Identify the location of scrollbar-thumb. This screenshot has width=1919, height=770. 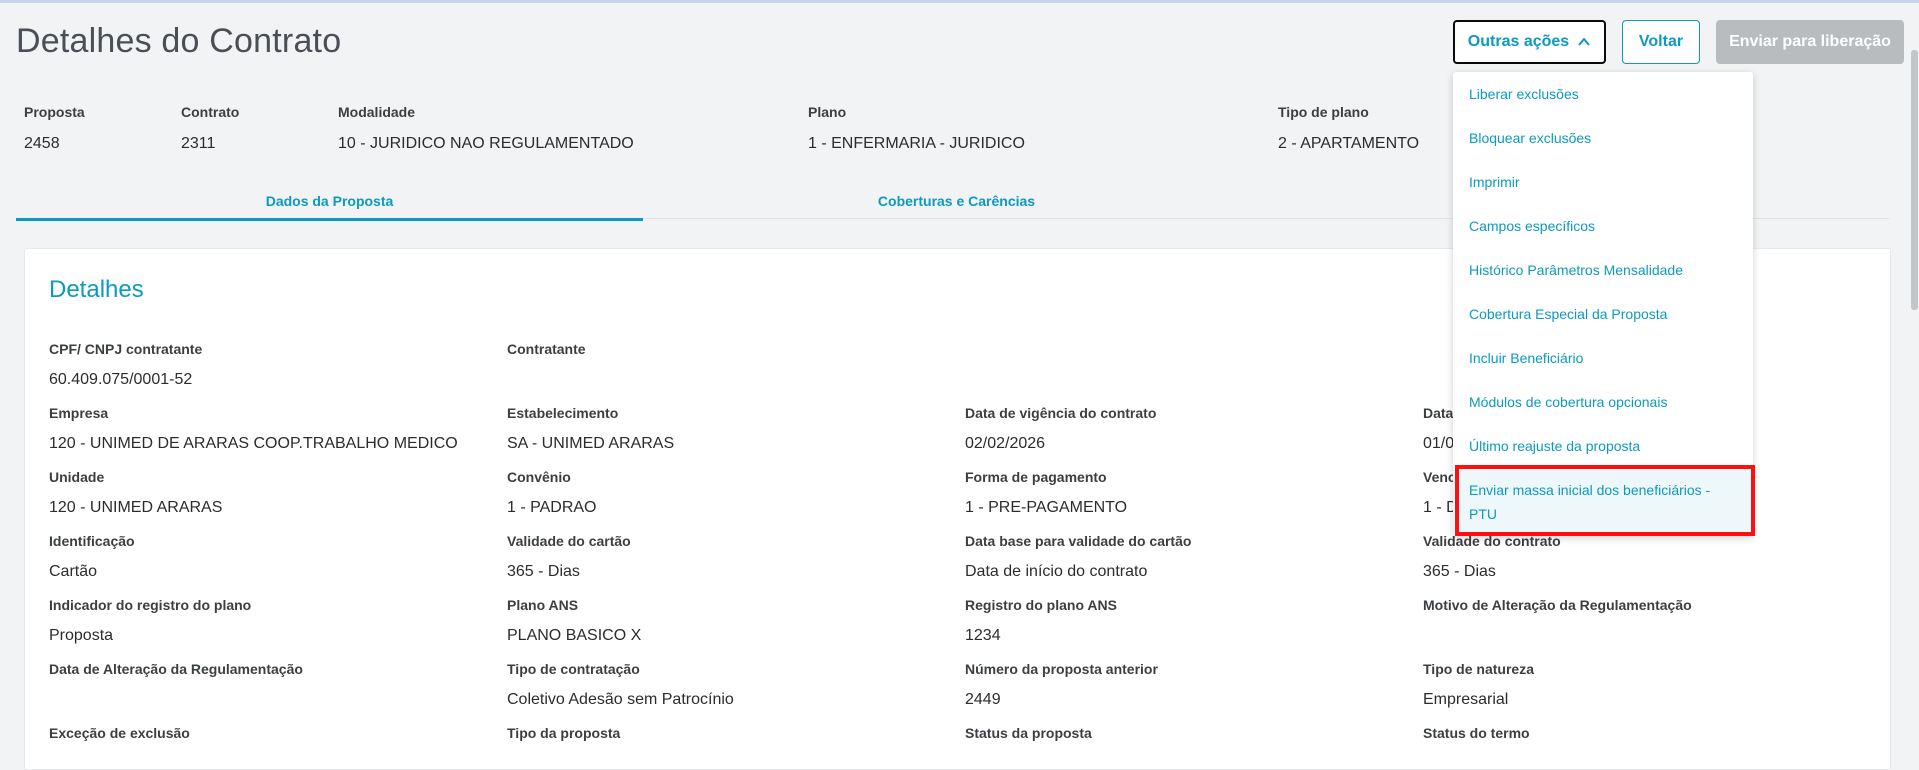
(1914, 180).